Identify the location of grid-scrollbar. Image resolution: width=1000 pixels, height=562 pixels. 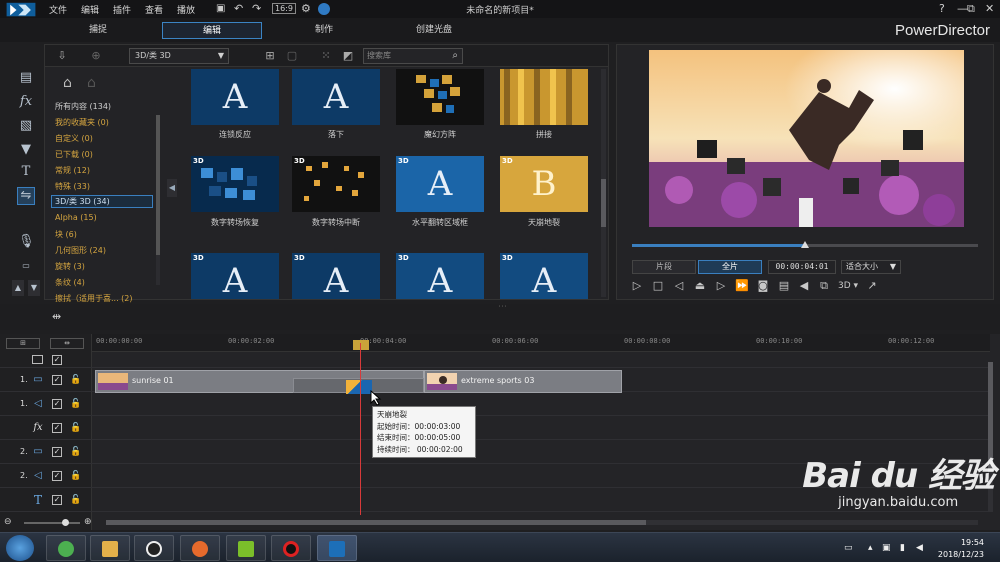
(603, 183).